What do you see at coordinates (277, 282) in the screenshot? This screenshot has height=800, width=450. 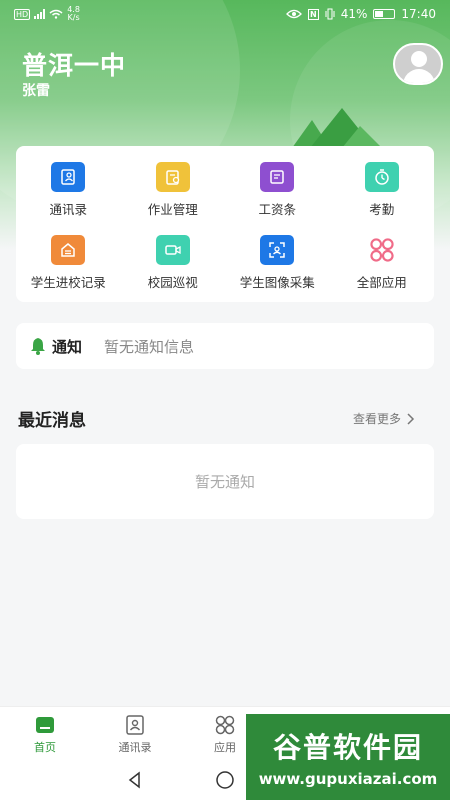 I see `app-label: 学生图像采集` at bounding box center [277, 282].